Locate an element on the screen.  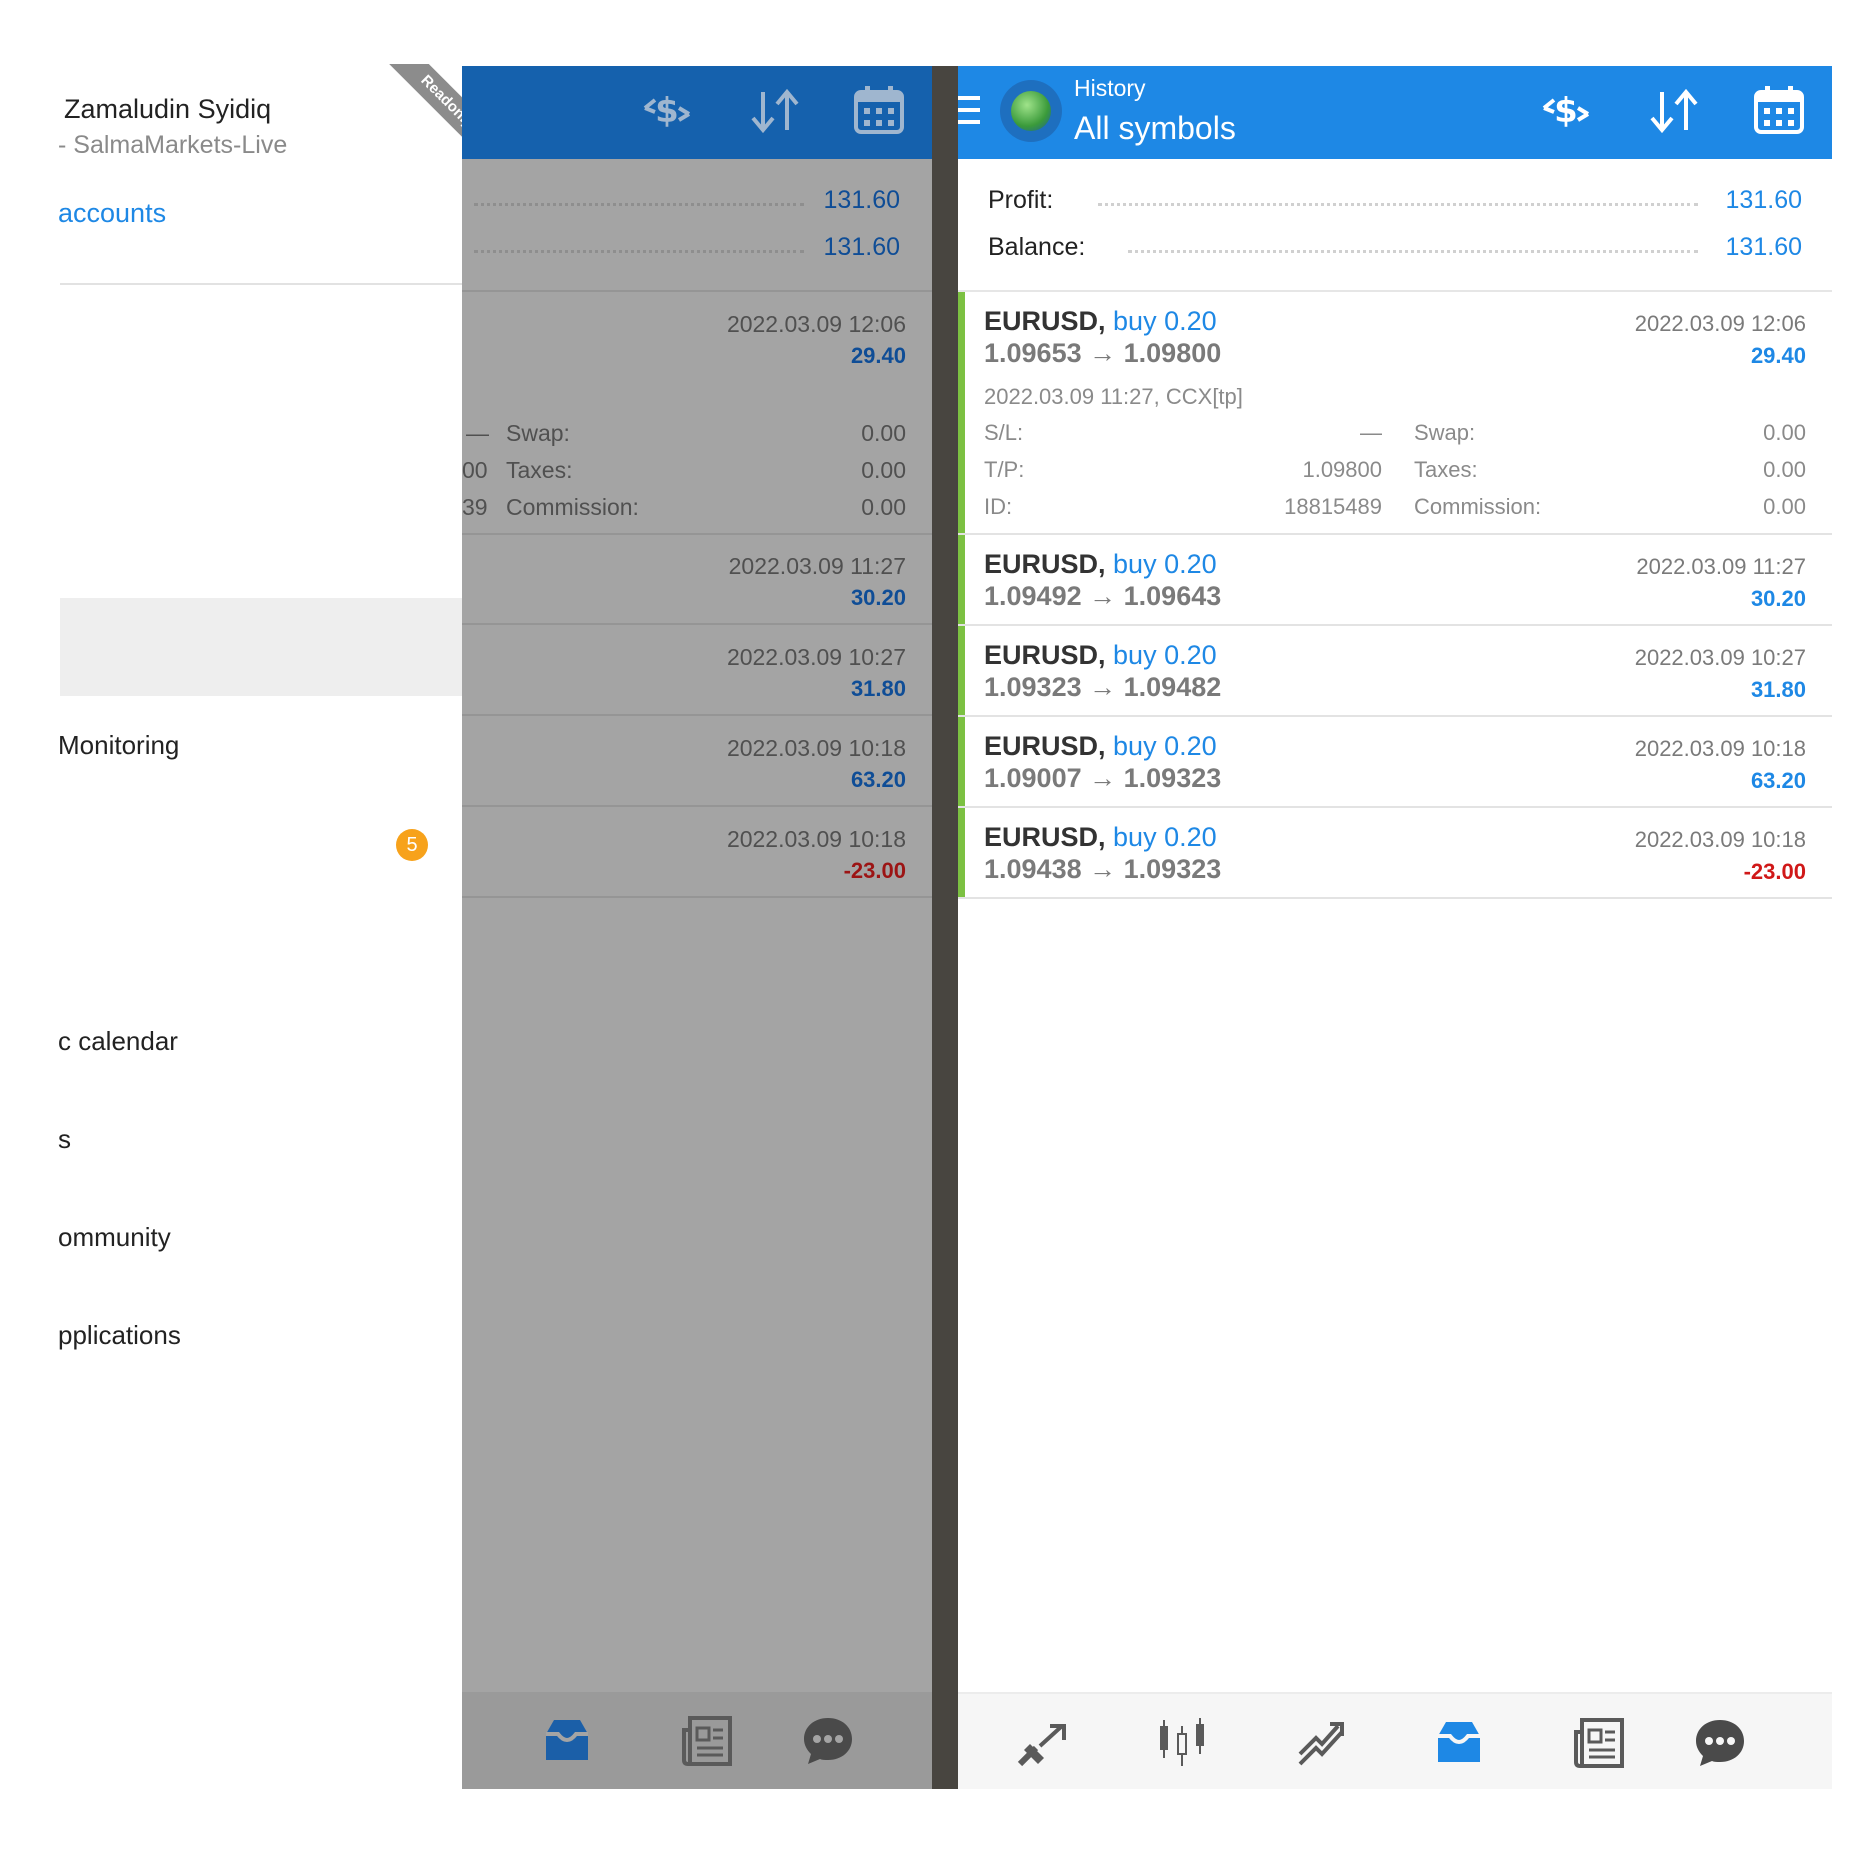
drawer-item-s: s is located at coordinates (64, 1139).